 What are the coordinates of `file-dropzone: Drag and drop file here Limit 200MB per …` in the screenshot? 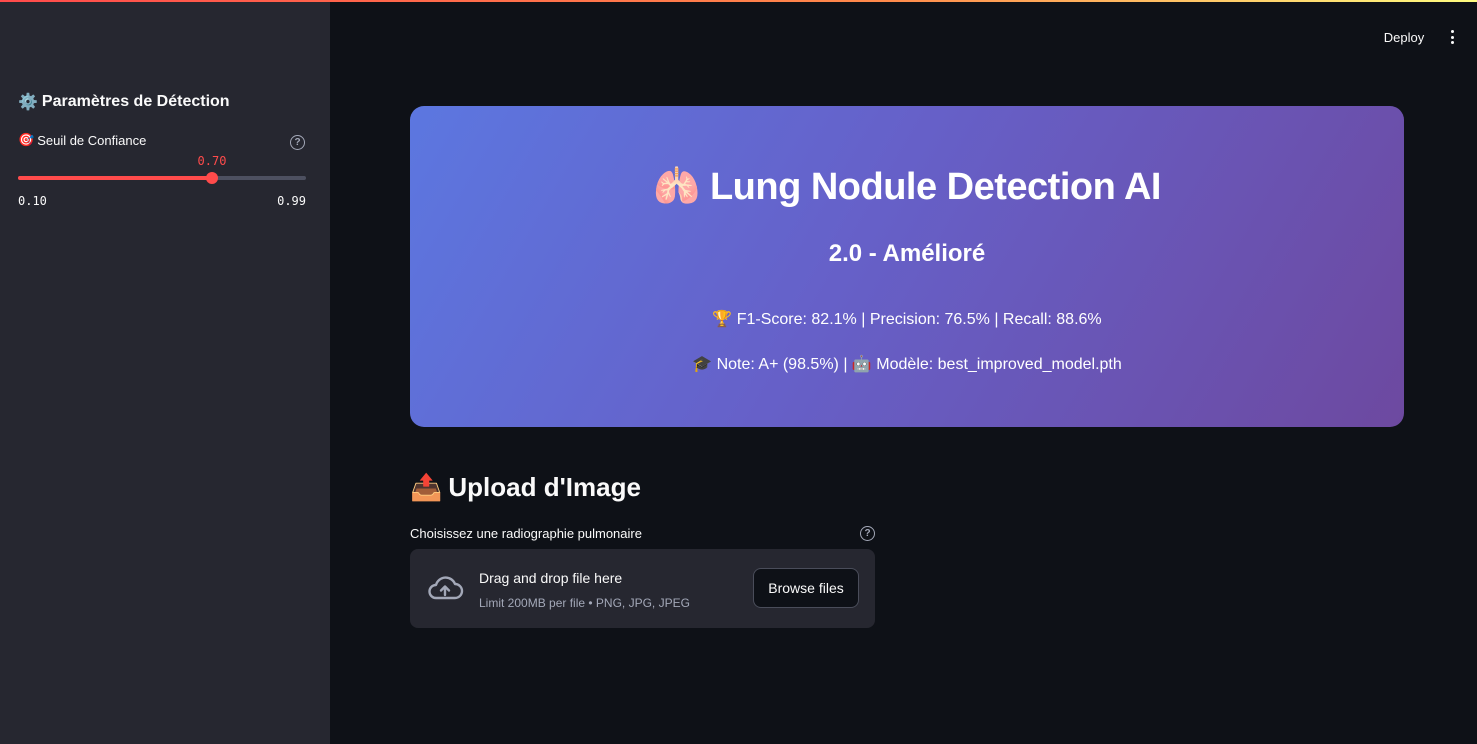 It's located at (642, 588).